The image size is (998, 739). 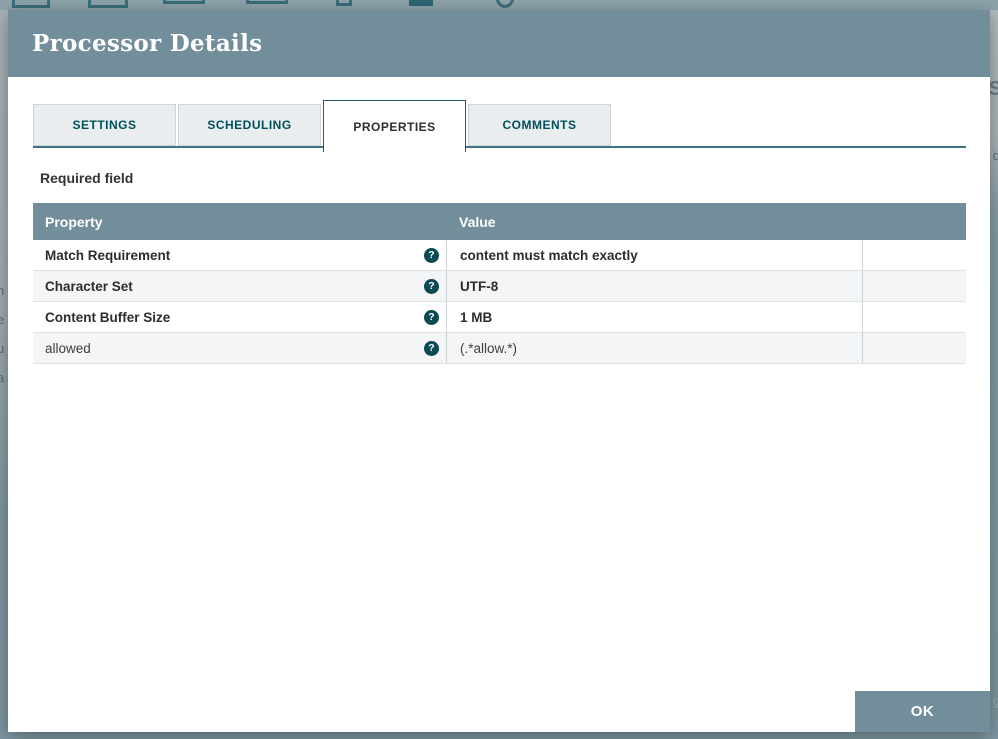 I want to click on template-icon, so click(x=505, y=4).